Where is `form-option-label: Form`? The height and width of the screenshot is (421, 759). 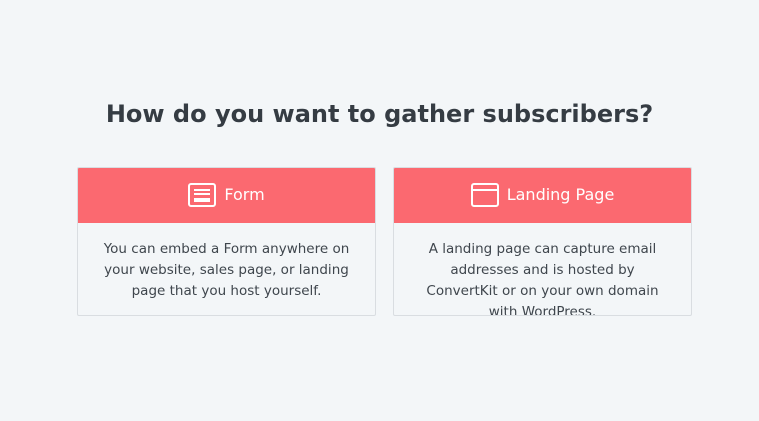
form-option-label: Form is located at coordinates (244, 194).